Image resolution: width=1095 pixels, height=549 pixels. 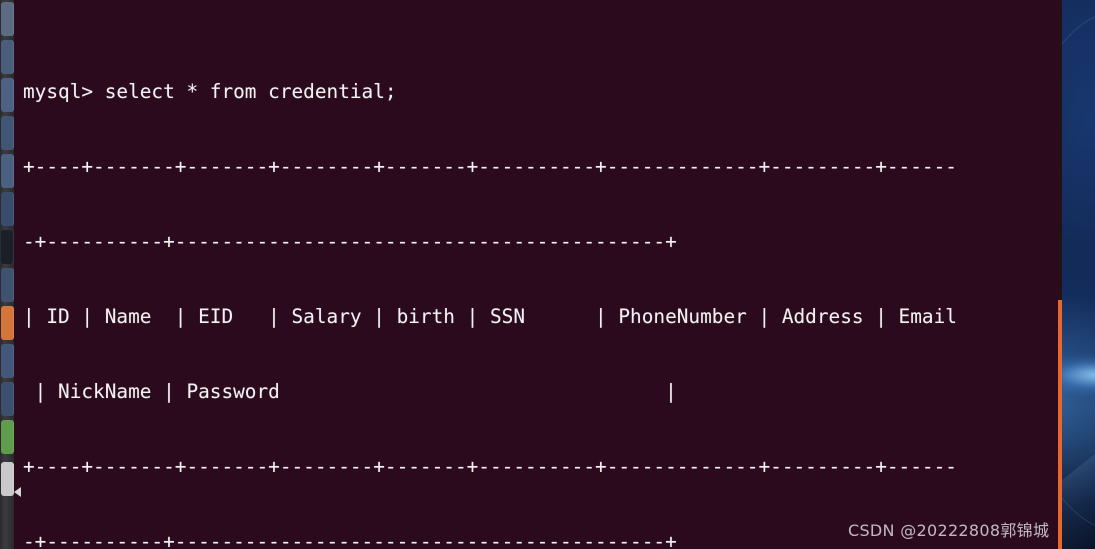 I want to click on launcher-icon-dash-home, so click(x=7, y=19).